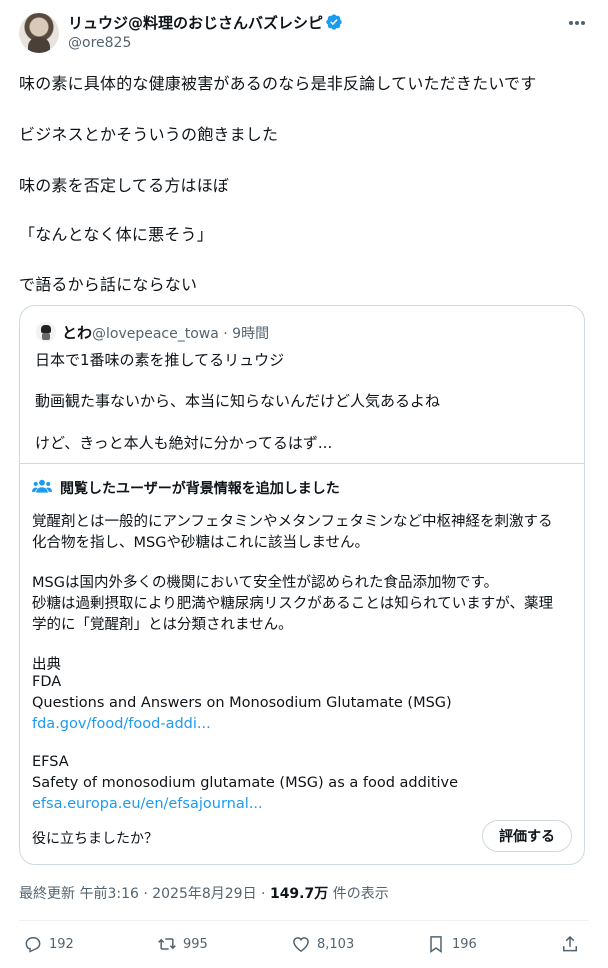 The height and width of the screenshot is (968, 608). I want to click on note-p1-line-2: 化合物を指し、MSGや砂糖はこれに該当しません。, so click(201, 543).